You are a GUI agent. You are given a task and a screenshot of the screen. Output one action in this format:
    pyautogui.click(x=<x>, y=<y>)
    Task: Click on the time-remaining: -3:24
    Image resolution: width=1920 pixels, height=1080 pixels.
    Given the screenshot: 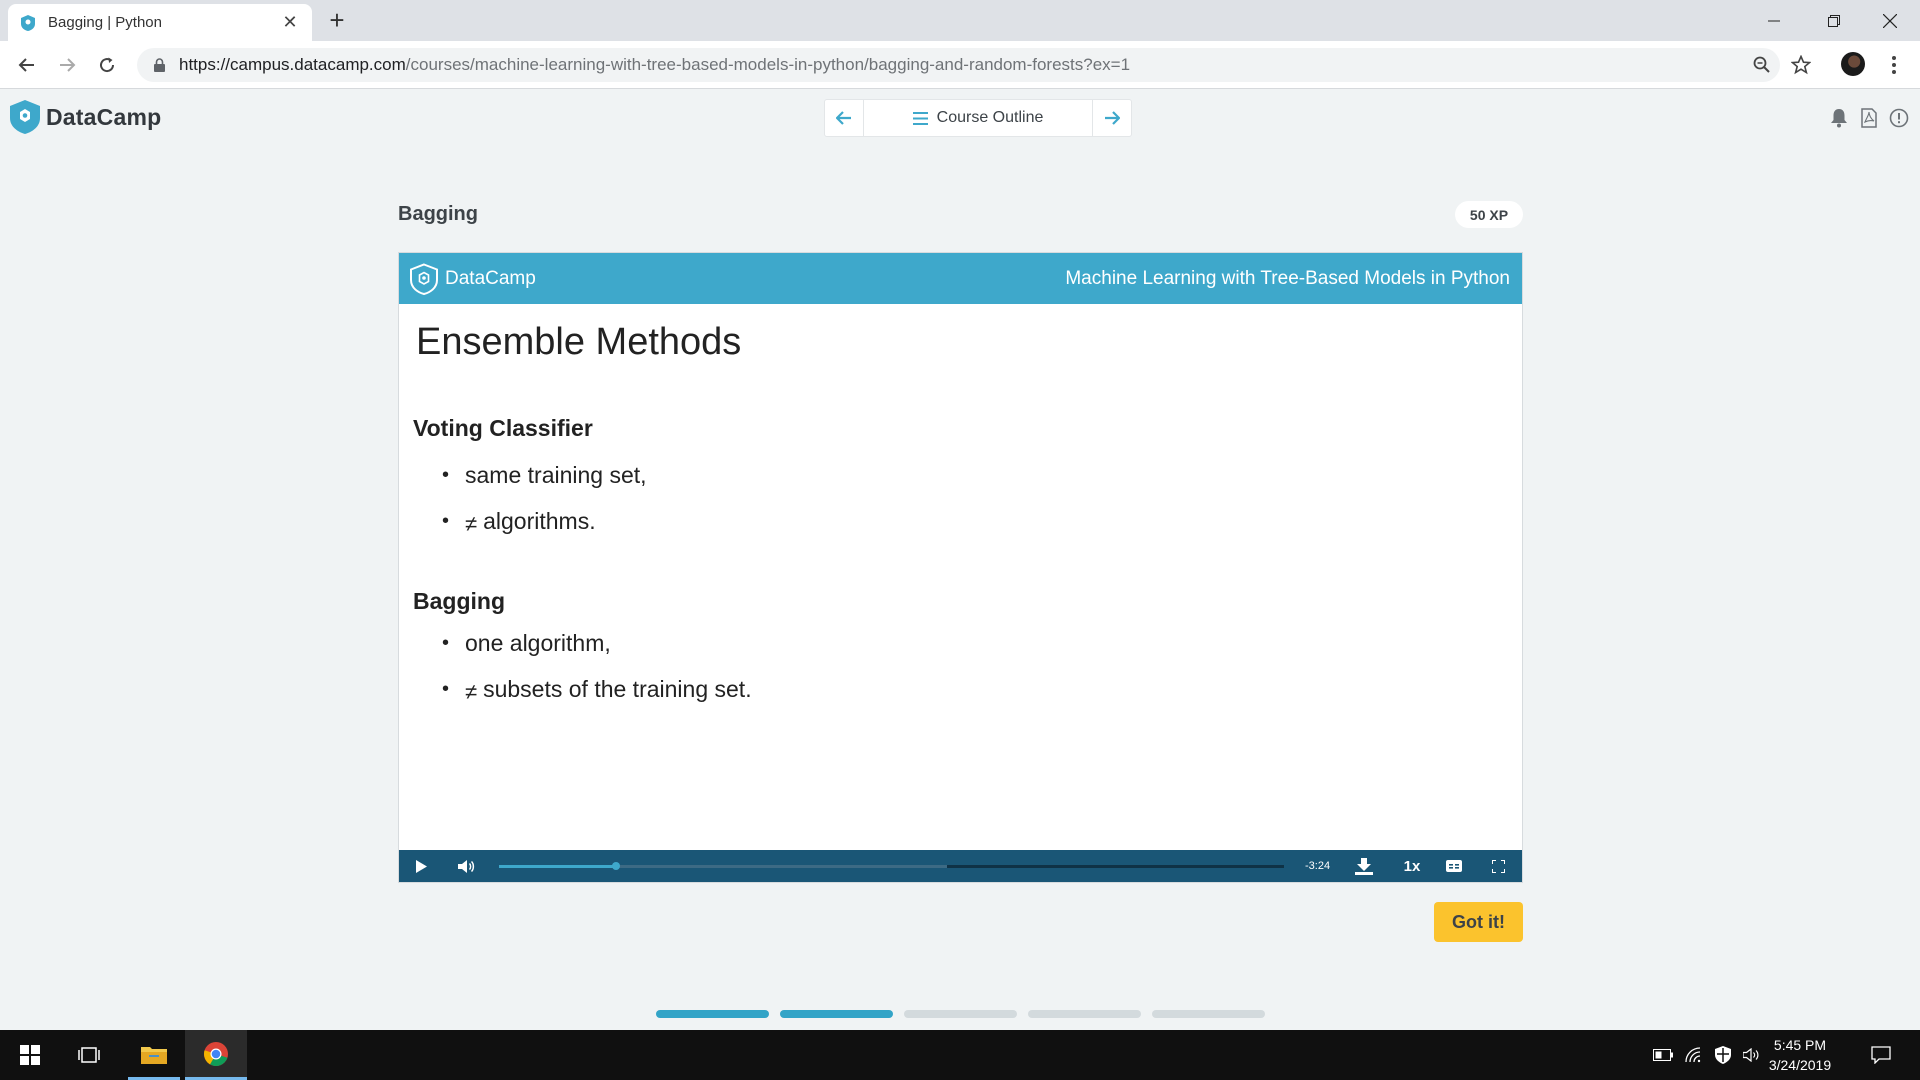 What is the action you would take?
    pyautogui.click(x=1318, y=866)
    